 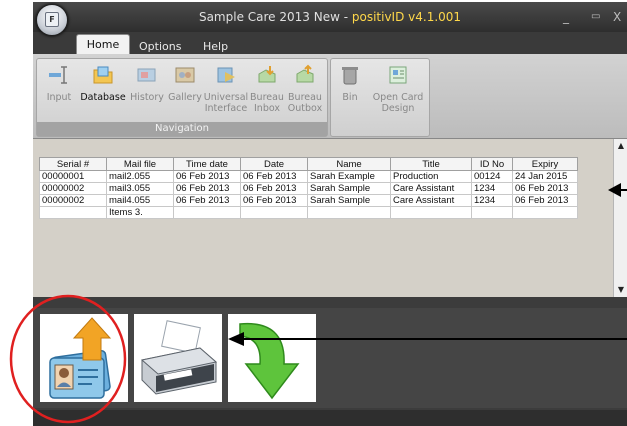 I want to click on universal-interface-label: Universal Interface, so click(x=226, y=103).